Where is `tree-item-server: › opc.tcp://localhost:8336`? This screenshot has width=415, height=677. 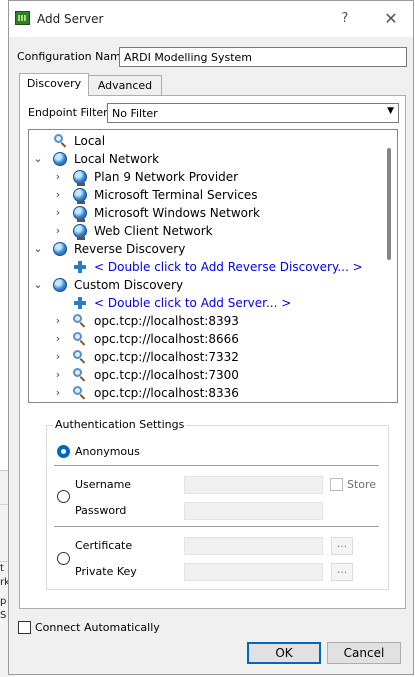 tree-item-server: › opc.tcp://localhost:8336 is located at coordinates (204, 393).